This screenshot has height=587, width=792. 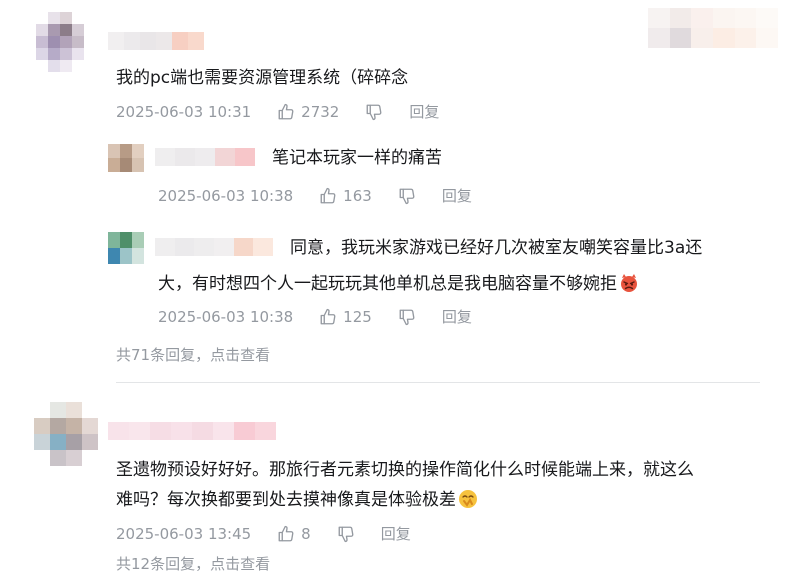 I want to click on comment-text: 我的pc端也需要资源管理系统（碎碎念, so click(x=262, y=78).